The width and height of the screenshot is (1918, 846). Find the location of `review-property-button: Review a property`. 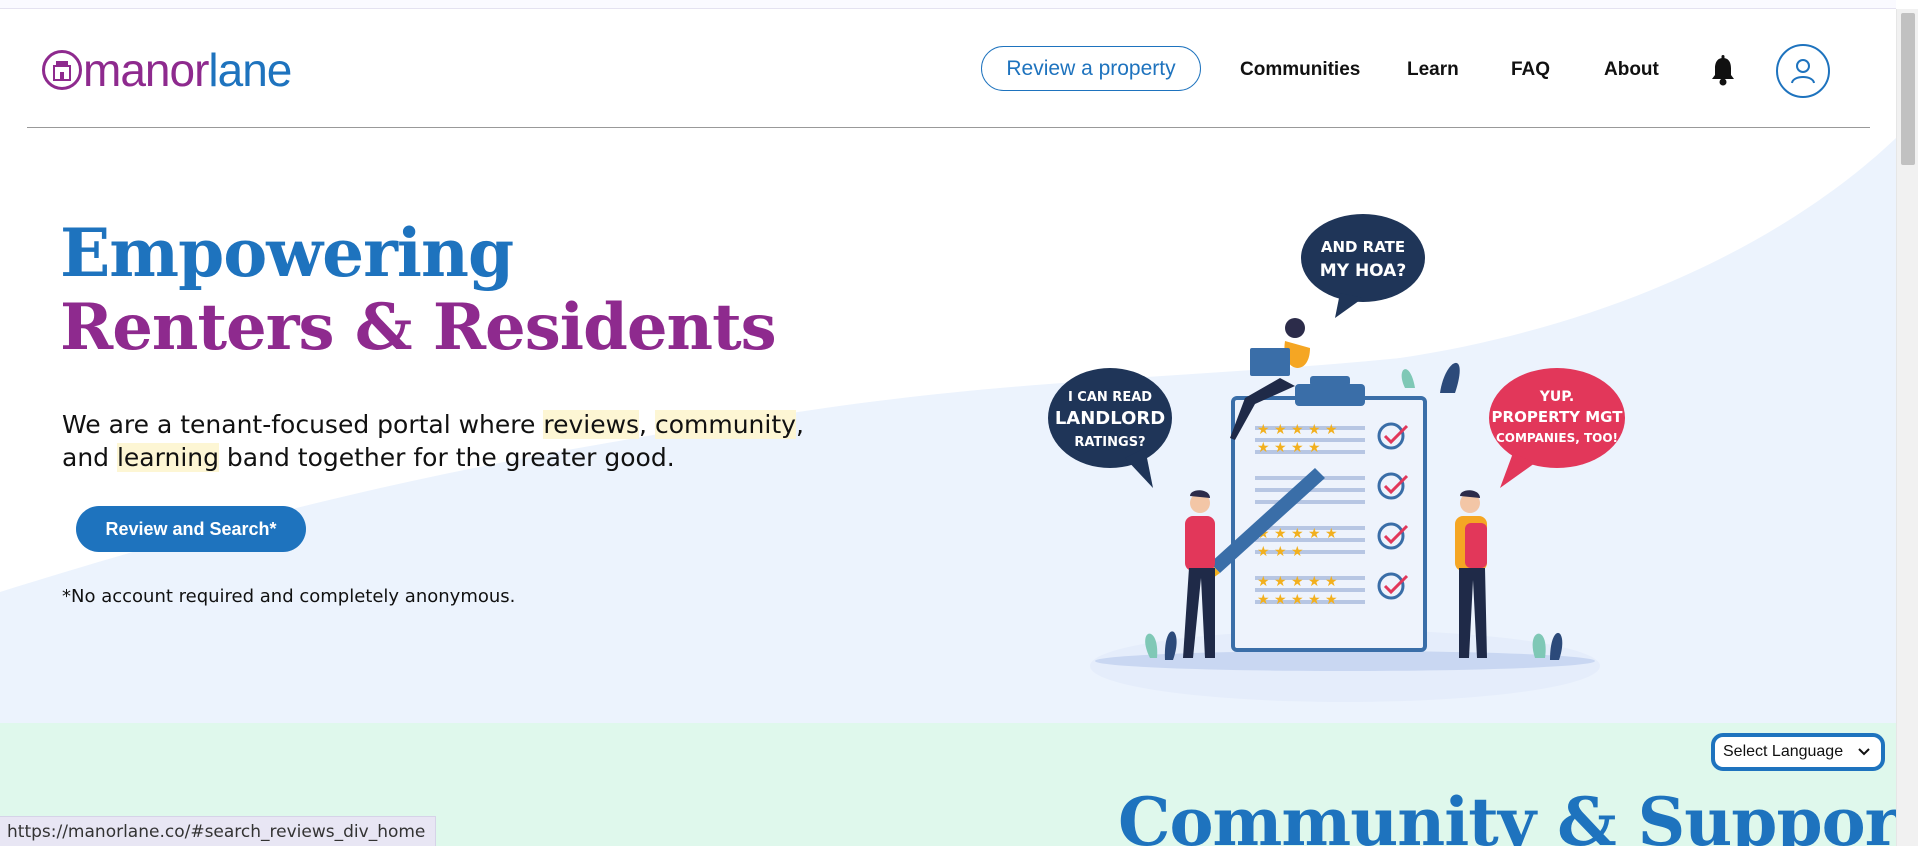

review-property-button: Review a property is located at coordinates (1091, 68).